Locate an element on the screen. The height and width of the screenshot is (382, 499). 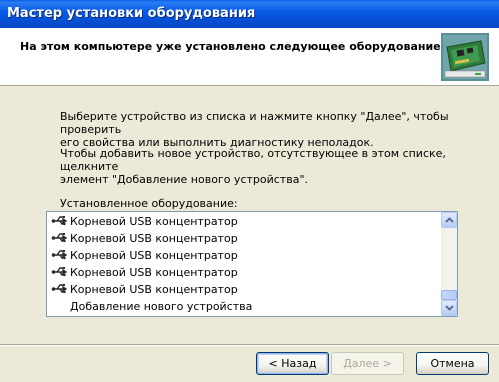
instruction-line: элемент "Добавление нового устройства". is located at coordinates (184, 179).